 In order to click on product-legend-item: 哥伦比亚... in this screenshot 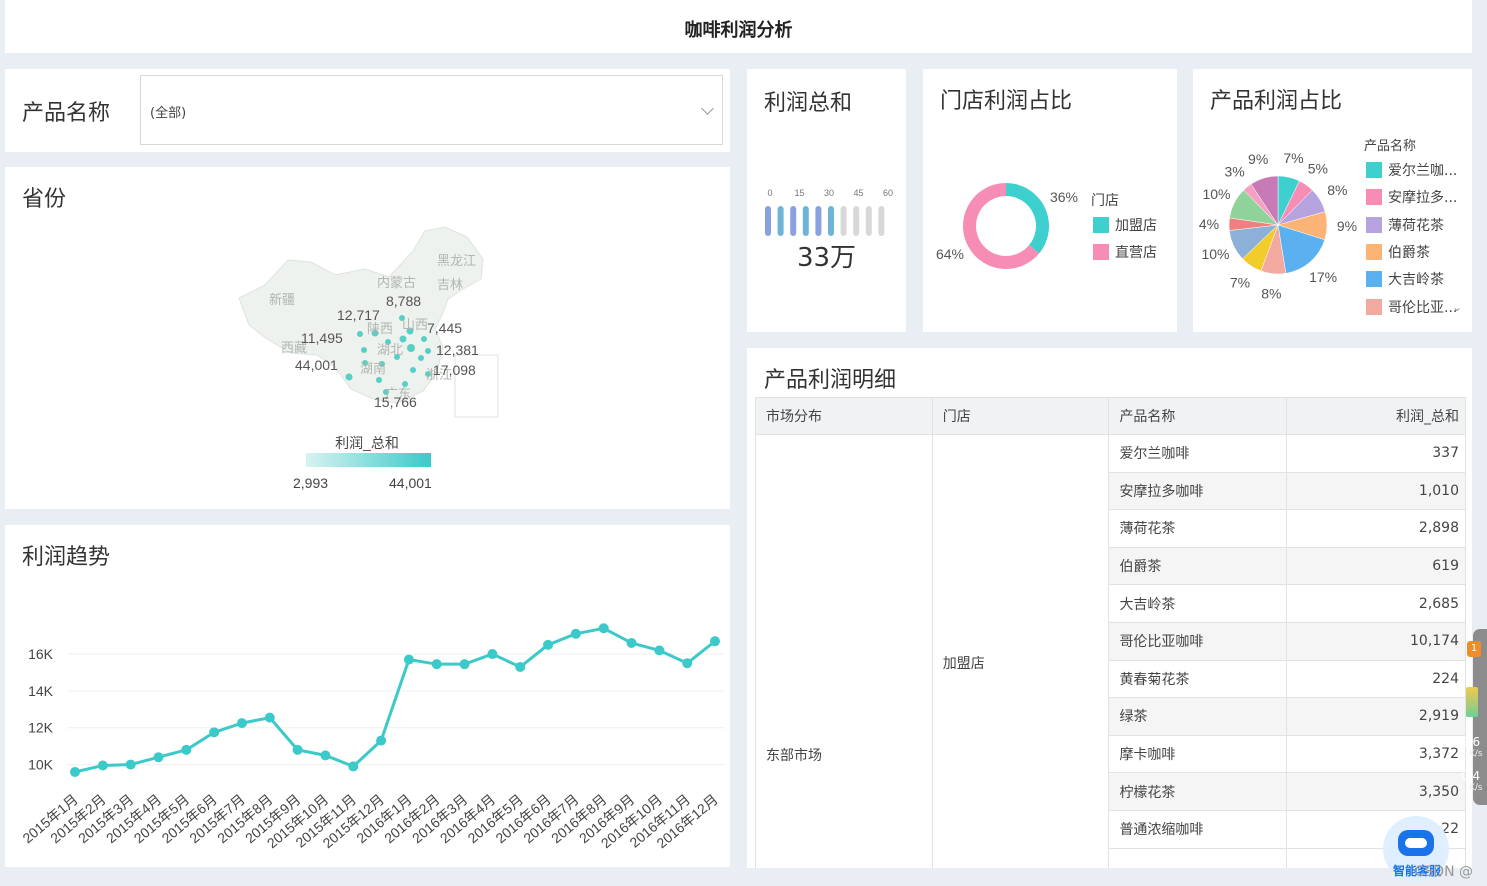, I will do `click(1411, 307)`.